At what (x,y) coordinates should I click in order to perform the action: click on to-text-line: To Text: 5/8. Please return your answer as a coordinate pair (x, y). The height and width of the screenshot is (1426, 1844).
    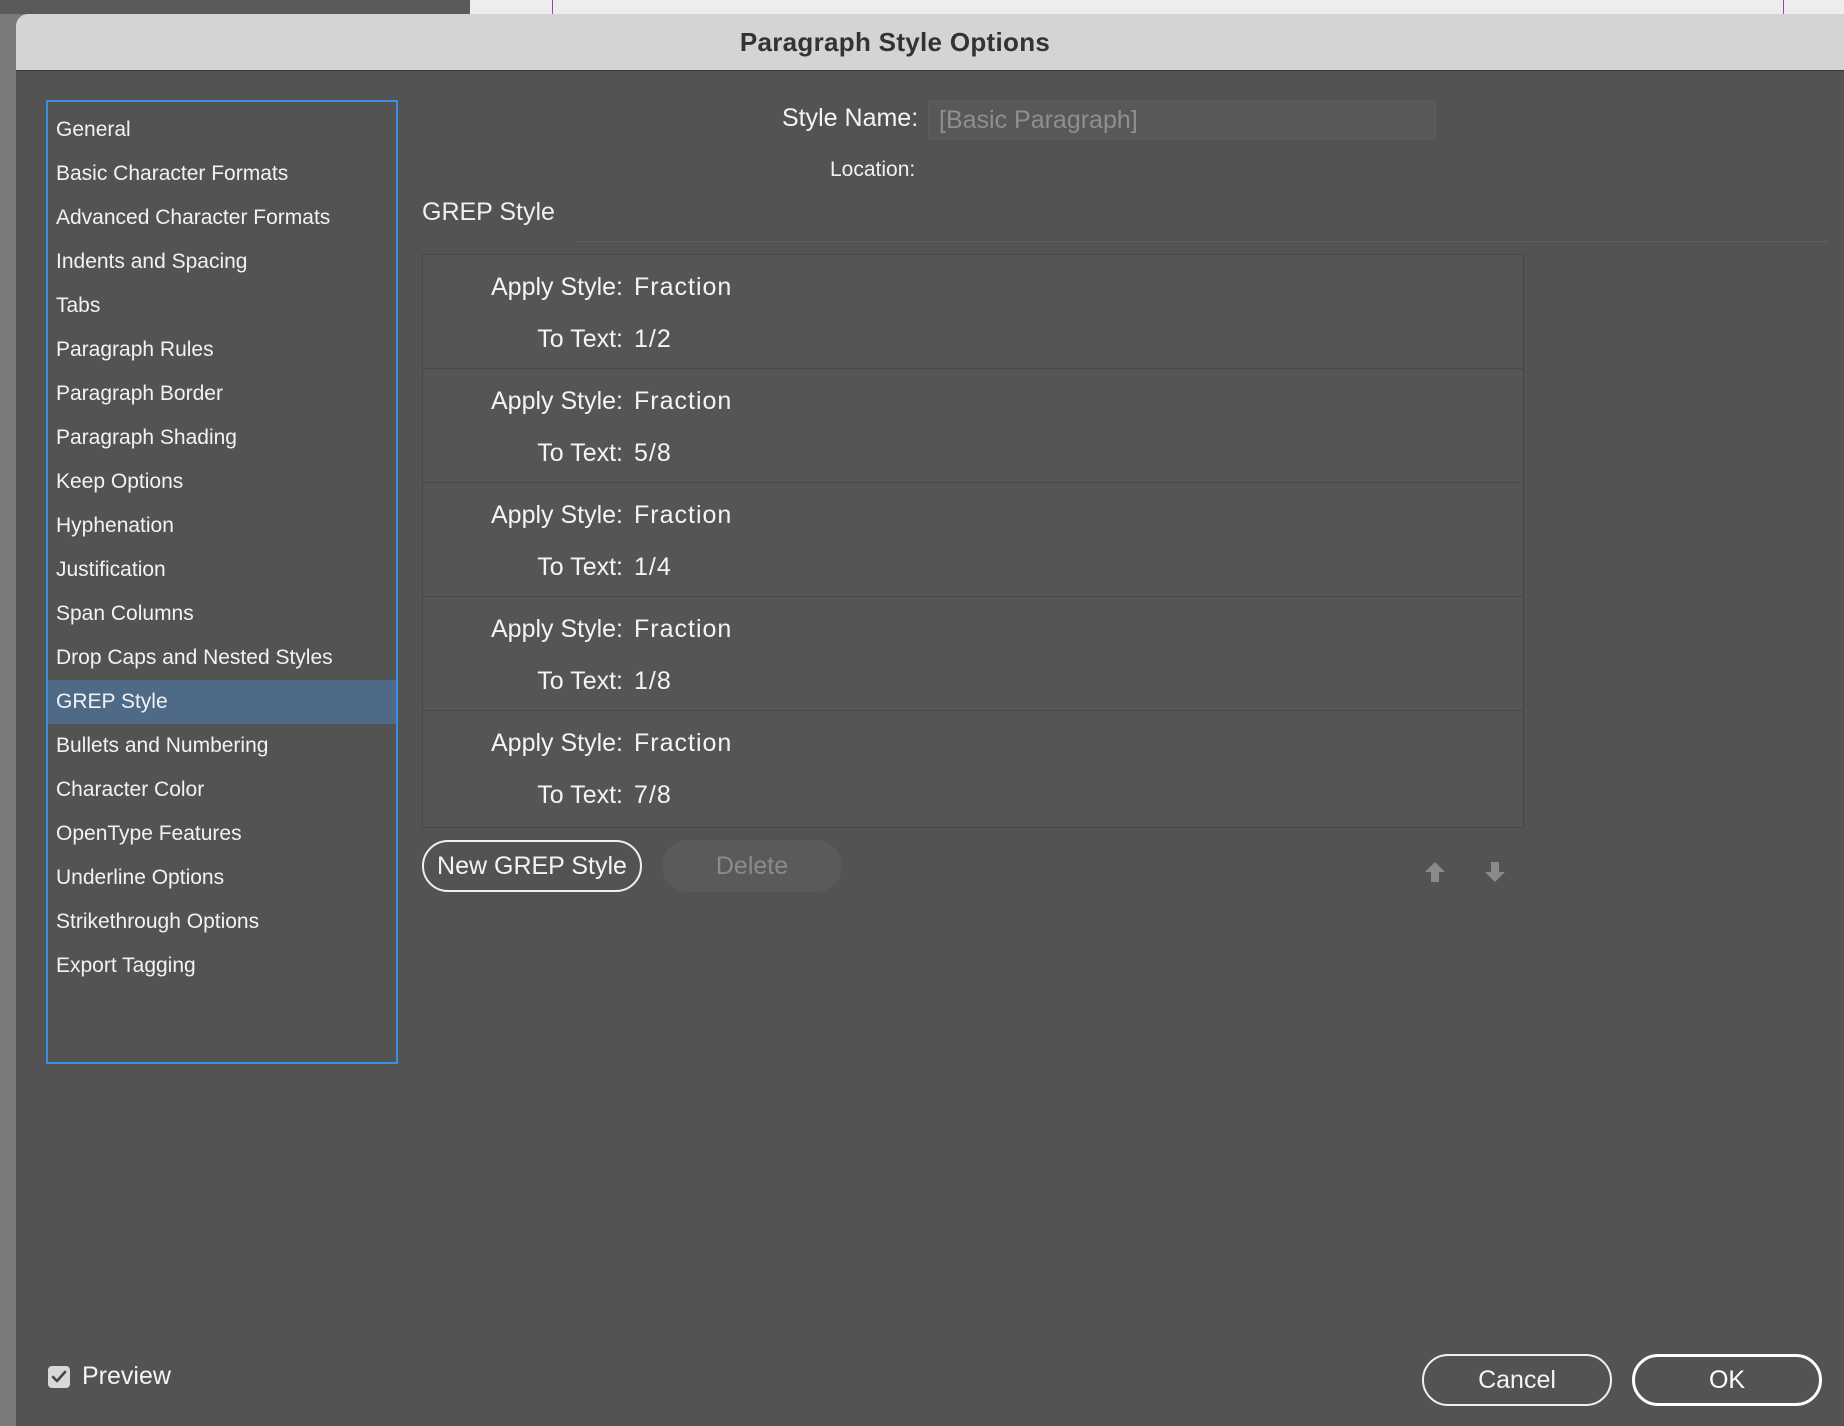
    Looking at the image, I should click on (547, 453).